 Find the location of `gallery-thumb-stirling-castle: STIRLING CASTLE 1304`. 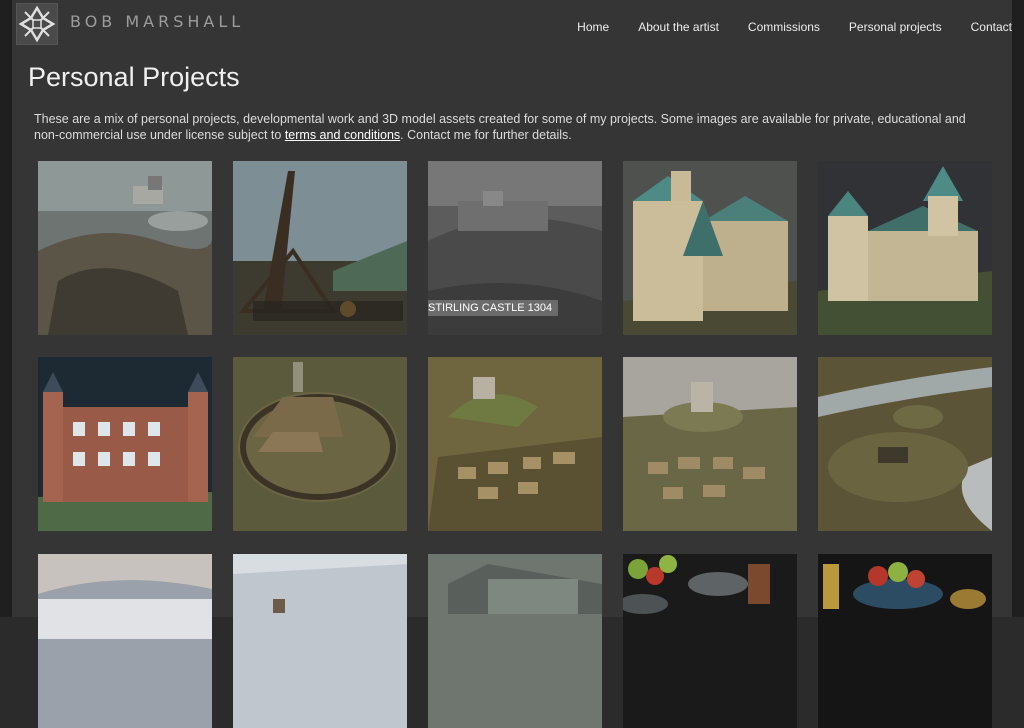

gallery-thumb-stirling-castle: STIRLING CASTLE 1304 is located at coordinates (515, 248).